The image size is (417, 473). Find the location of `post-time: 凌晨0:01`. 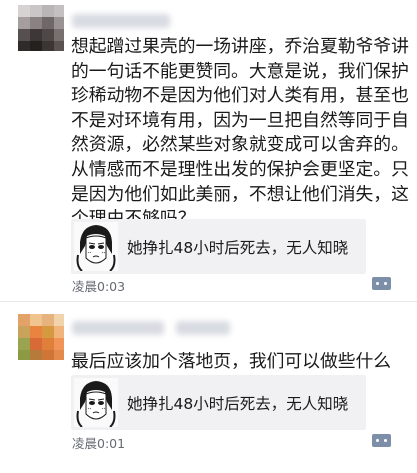

post-time: 凌晨0:01 is located at coordinates (99, 443).